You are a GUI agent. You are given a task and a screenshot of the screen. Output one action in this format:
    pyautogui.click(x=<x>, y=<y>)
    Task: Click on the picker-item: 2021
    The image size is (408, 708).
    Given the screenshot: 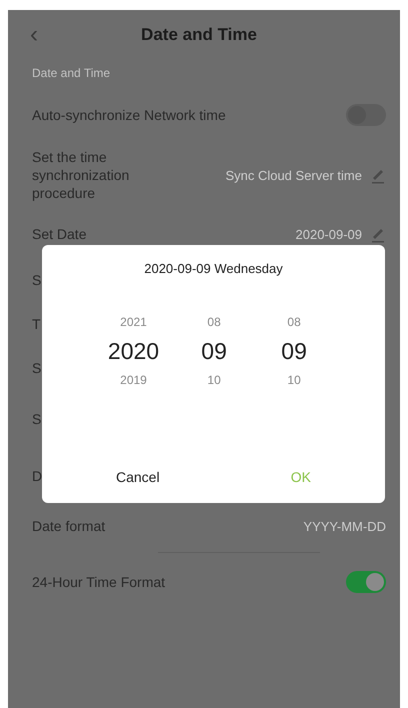 What is the action you would take?
    pyautogui.click(x=133, y=322)
    